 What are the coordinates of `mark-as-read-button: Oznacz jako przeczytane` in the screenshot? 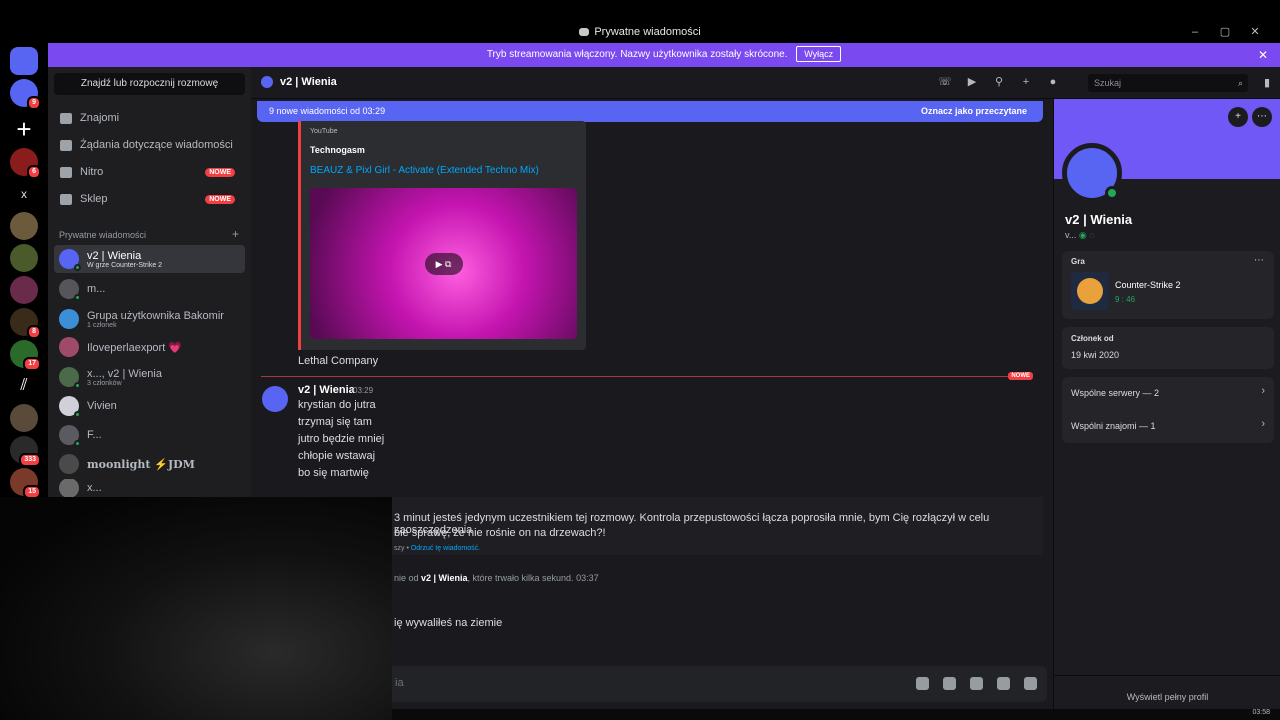 It's located at (974, 111).